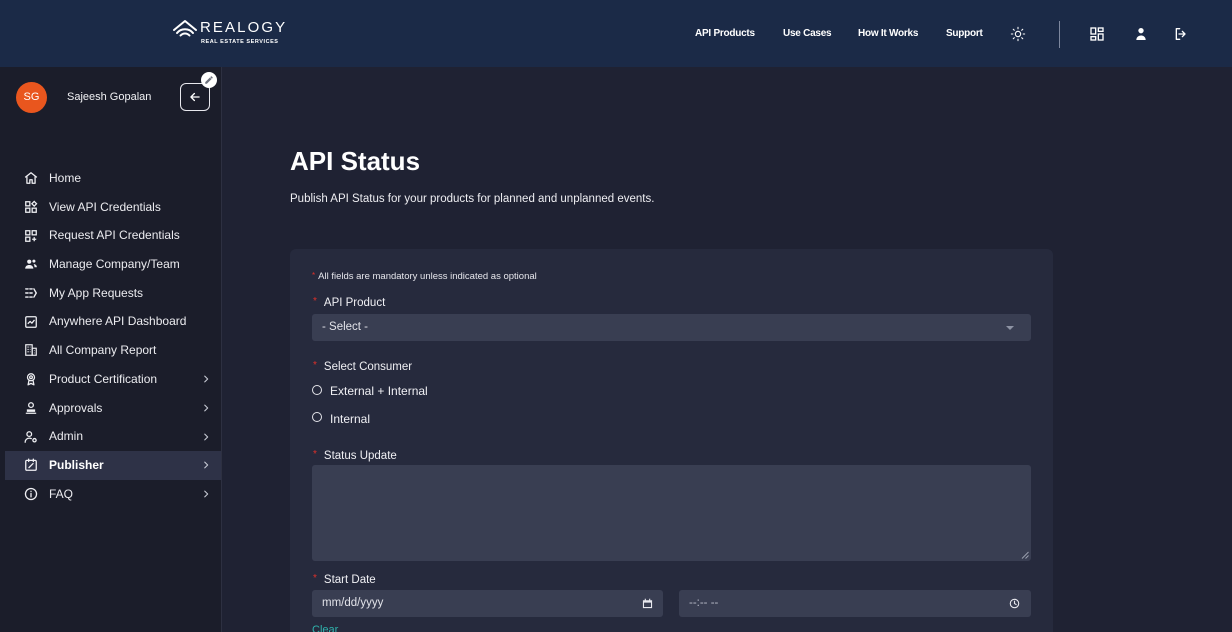 Image resolution: width=1232 pixels, height=632 pixels. What do you see at coordinates (353, 603) in the screenshot?
I see `date-placeholder: mm/dd/yyyy` at bounding box center [353, 603].